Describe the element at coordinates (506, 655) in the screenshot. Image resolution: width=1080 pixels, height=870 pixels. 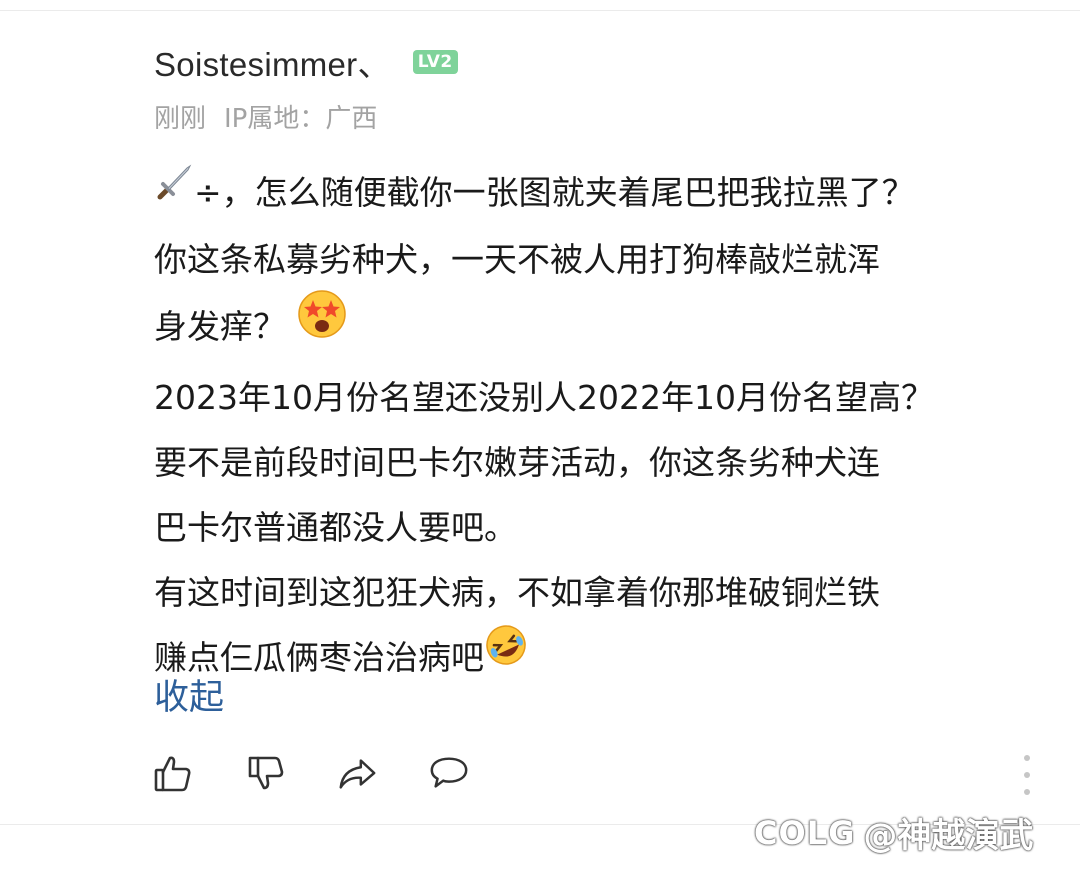
I see `rofl-emoji-icon` at that location.